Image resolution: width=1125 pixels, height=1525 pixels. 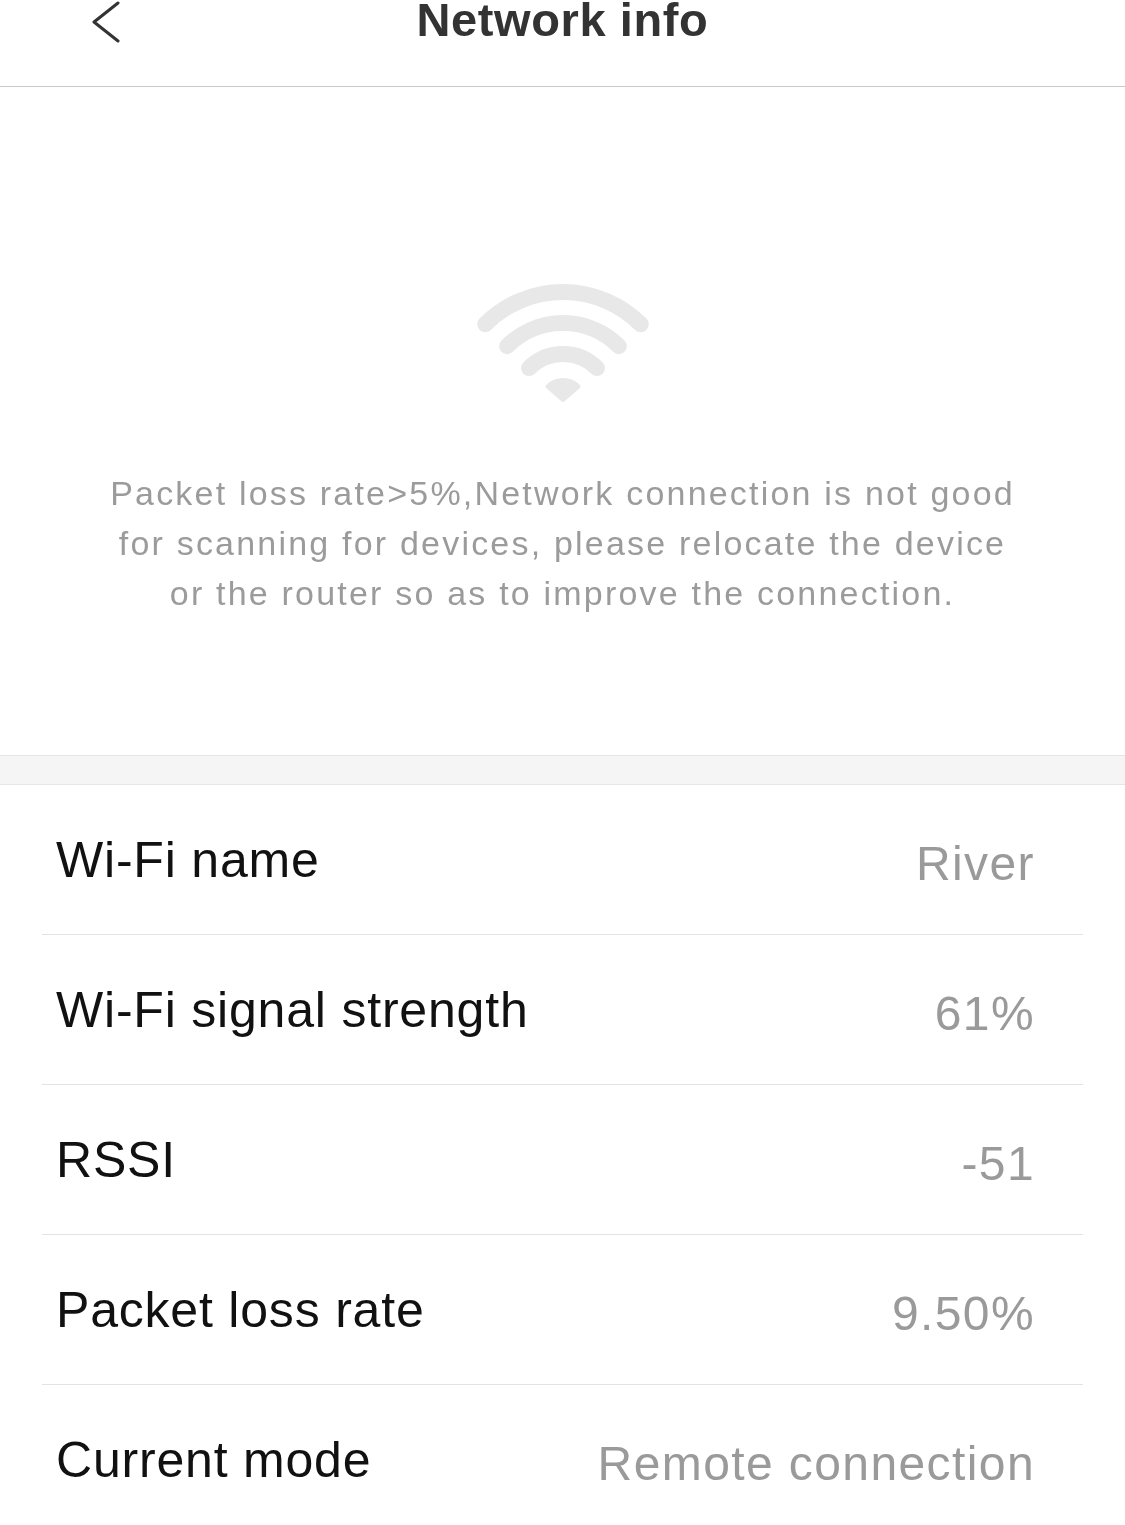 I want to click on network-warning-message: Packet loss rate>5%,Network connection is not good for scanning for devices, please relocate the device or the router so as to improve the connection., so click(x=562, y=543).